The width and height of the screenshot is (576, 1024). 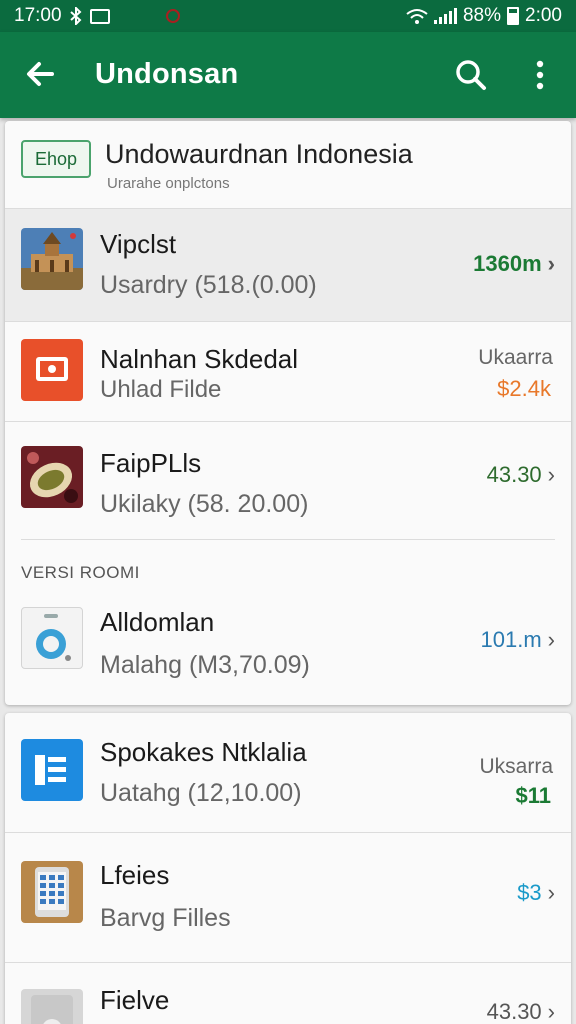 What do you see at coordinates (515, 357) in the screenshot?
I see `item-status: Ukaarra` at bounding box center [515, 357].